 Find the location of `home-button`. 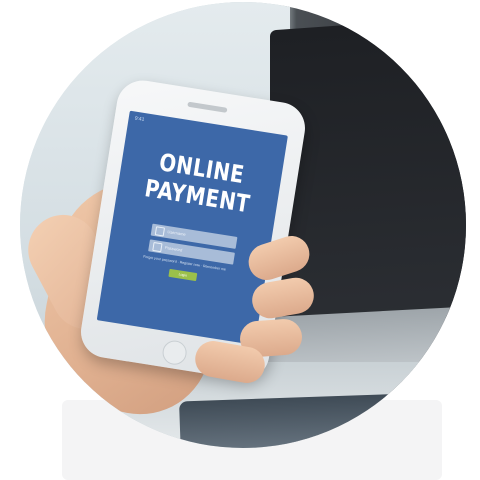

home-button is located at coordinates (174, 352).